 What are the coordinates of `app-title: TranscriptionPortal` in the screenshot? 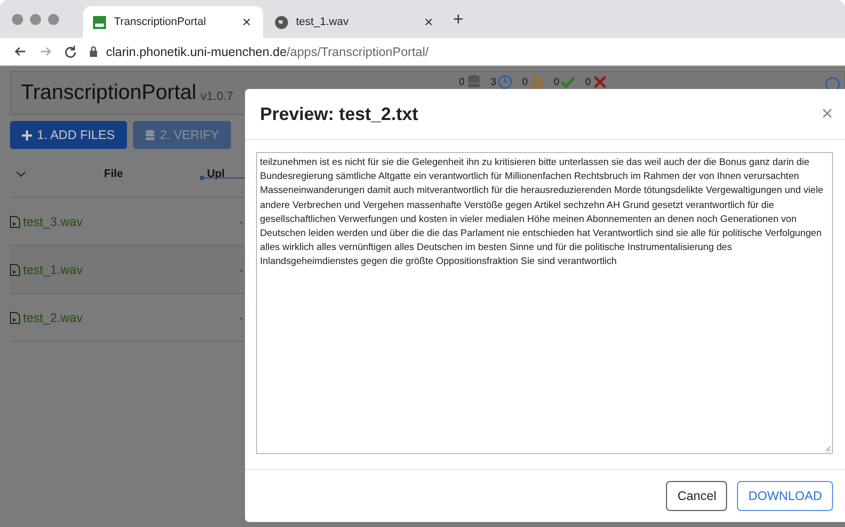 It's located at (108, 93).